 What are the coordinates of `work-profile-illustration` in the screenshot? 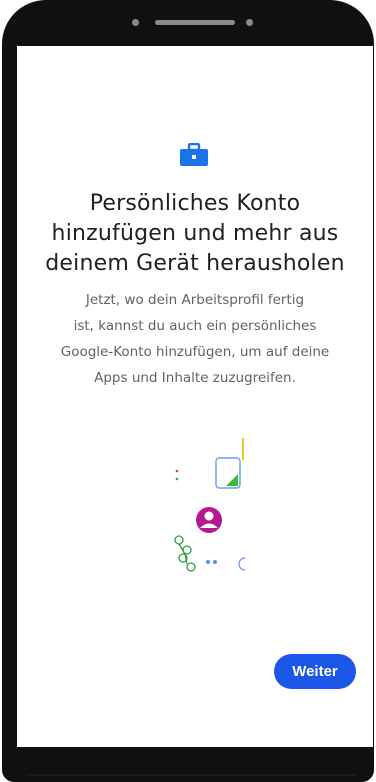 It's located at (201, 514).